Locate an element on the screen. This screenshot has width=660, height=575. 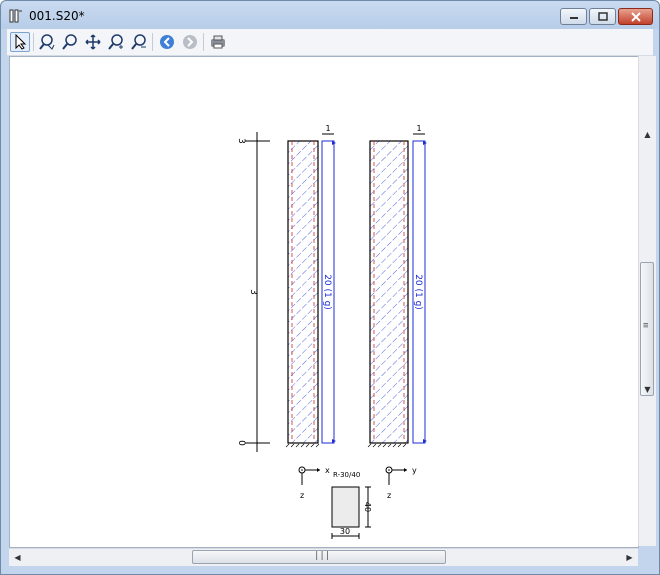
zoom-area-button is located at coordinates (47, 42).